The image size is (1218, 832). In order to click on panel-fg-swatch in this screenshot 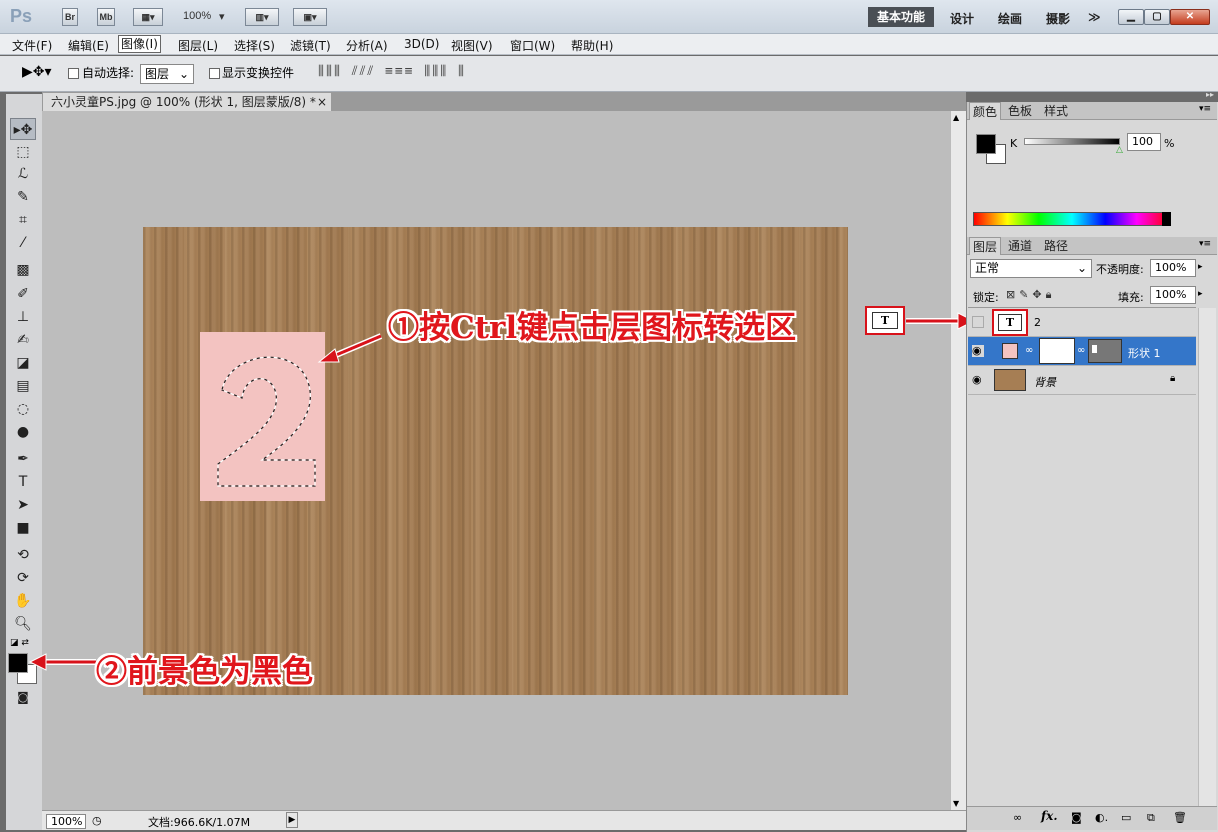, I will do `click(986, 144)`.